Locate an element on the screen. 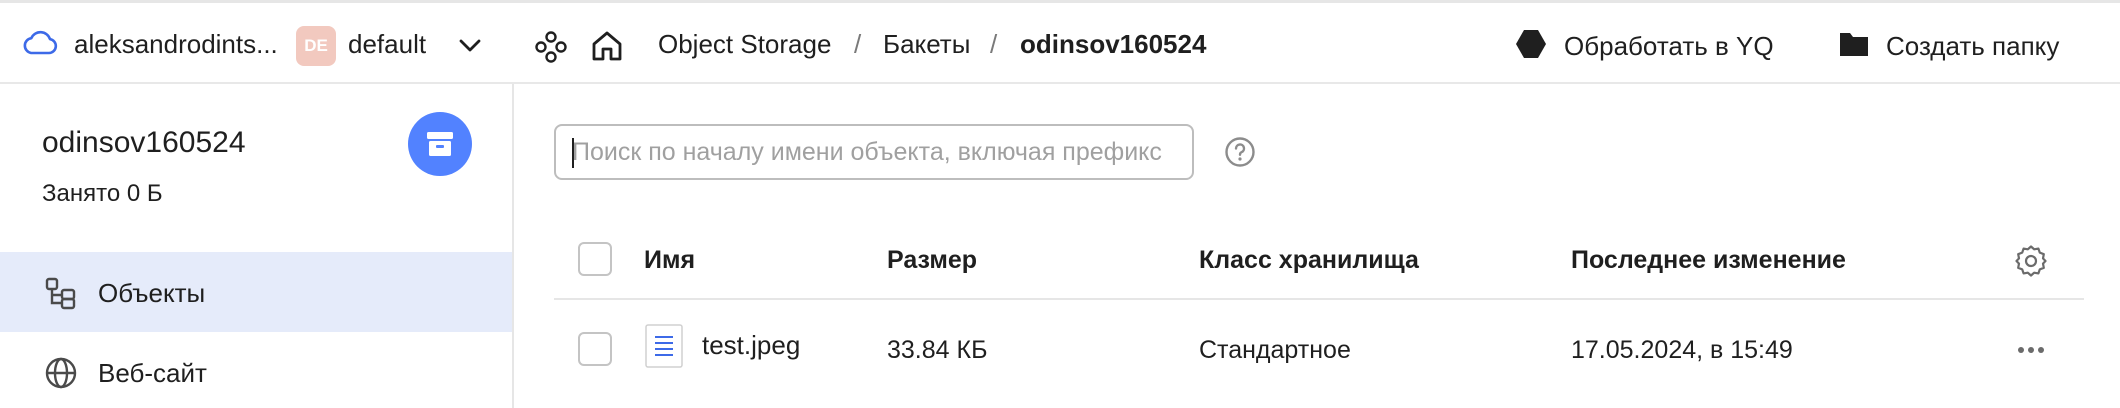 This screenshot has width=2120, height=408. sidebar-item-label: Веб-сайт is located at coordinates (152, 373).